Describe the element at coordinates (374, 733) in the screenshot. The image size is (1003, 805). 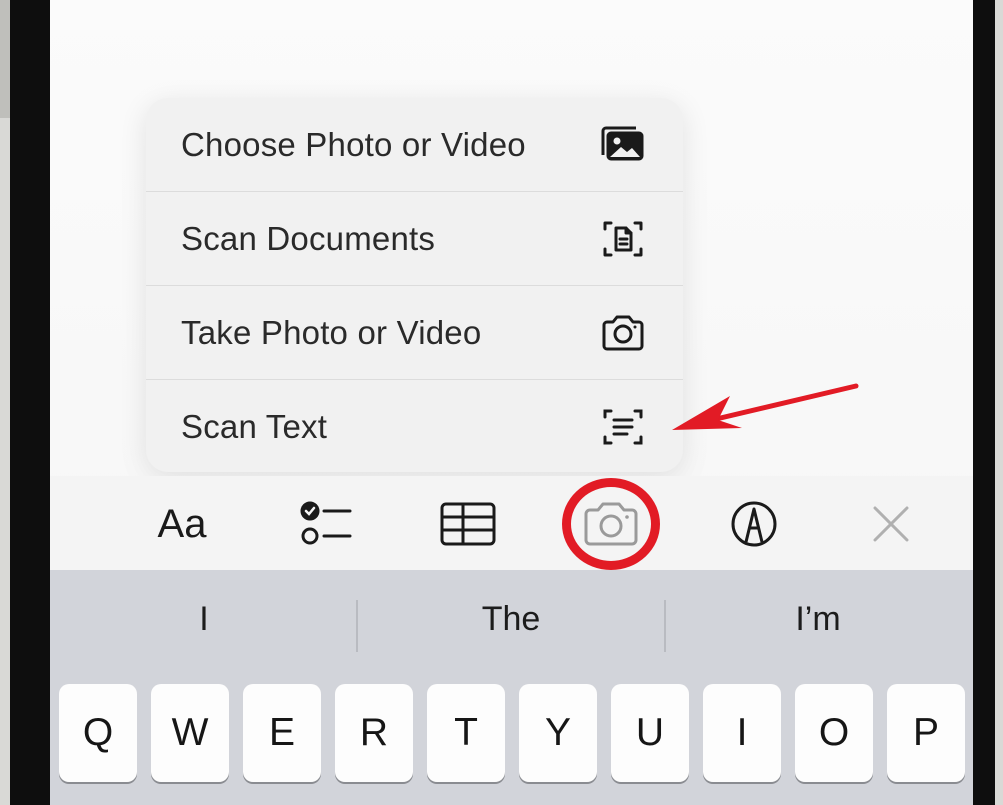
I see `key-r: R` at that location.